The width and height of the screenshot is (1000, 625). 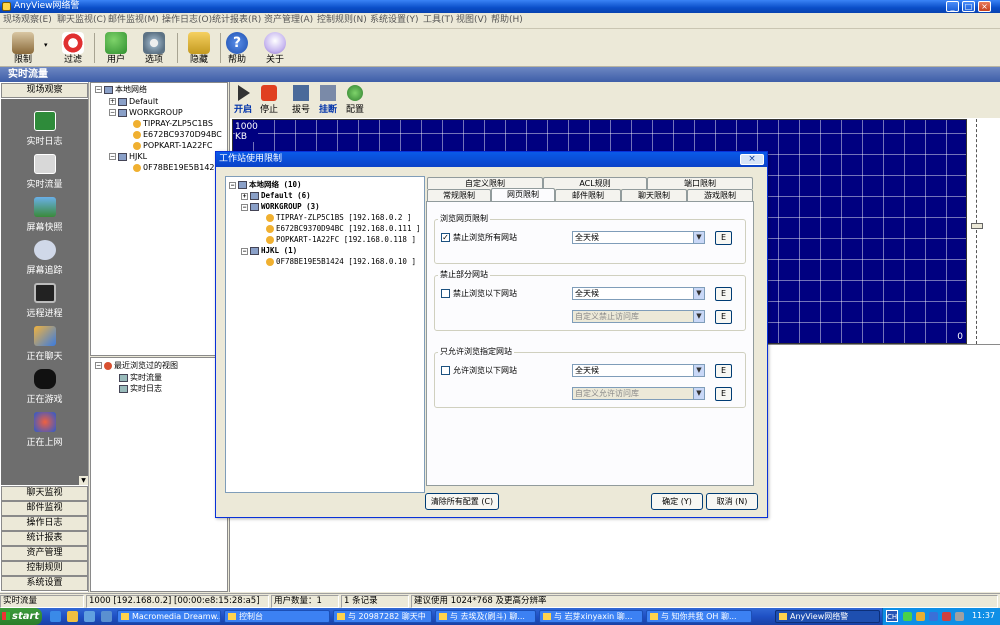 What do you see at coordinates (471, 20) in the screenshot?
I see `menu-view: 视图(V)` at bounding box center [471, 20].